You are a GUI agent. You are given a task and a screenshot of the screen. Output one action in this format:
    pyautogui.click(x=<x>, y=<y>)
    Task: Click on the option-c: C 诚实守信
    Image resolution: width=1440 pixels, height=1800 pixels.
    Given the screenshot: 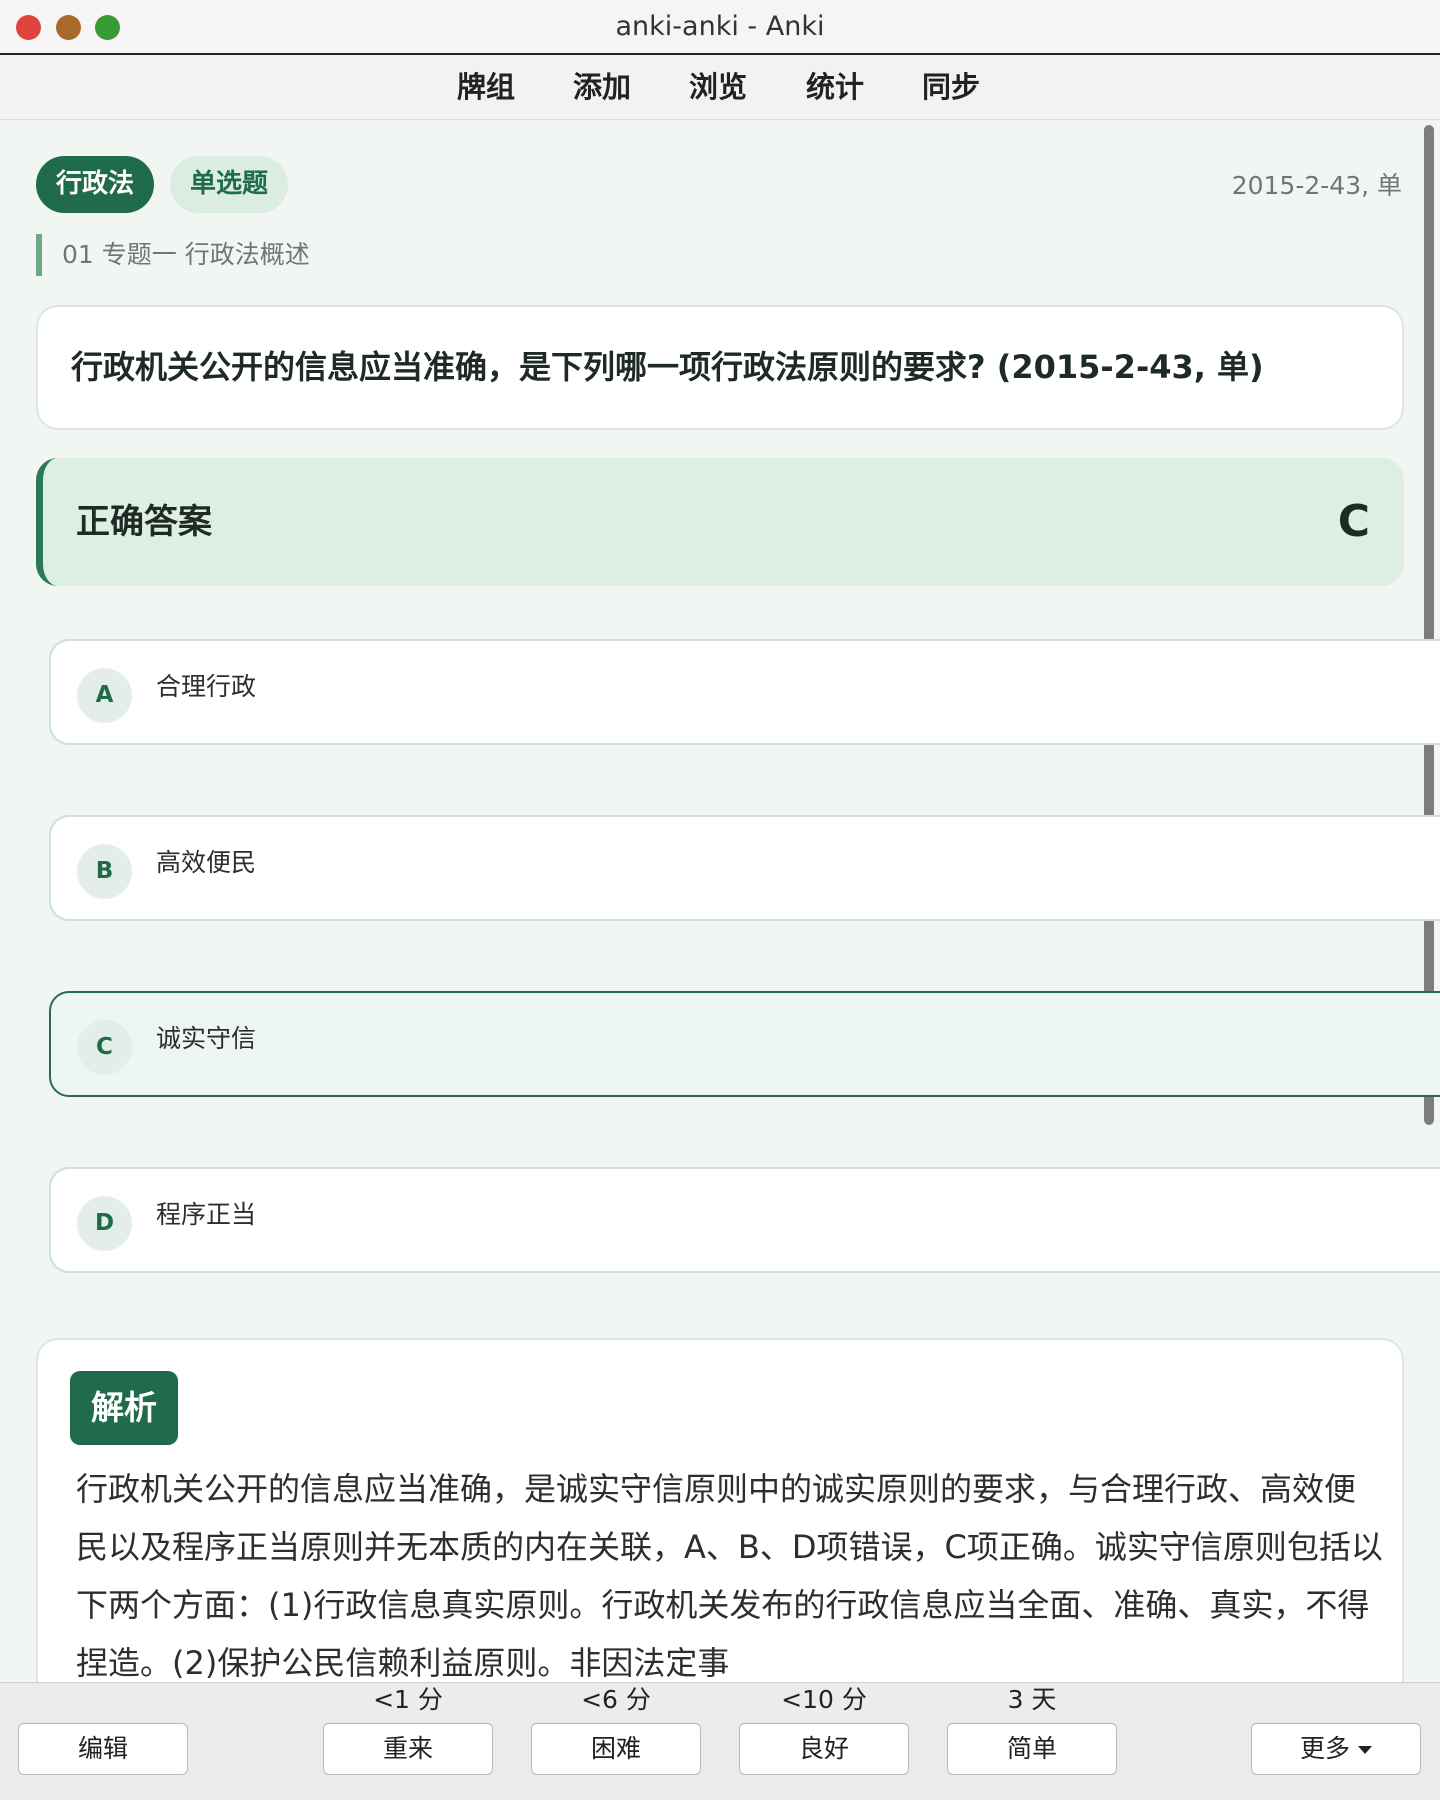 What is the action you would take?
    pyautogui.click(x=744, y=1044)
    